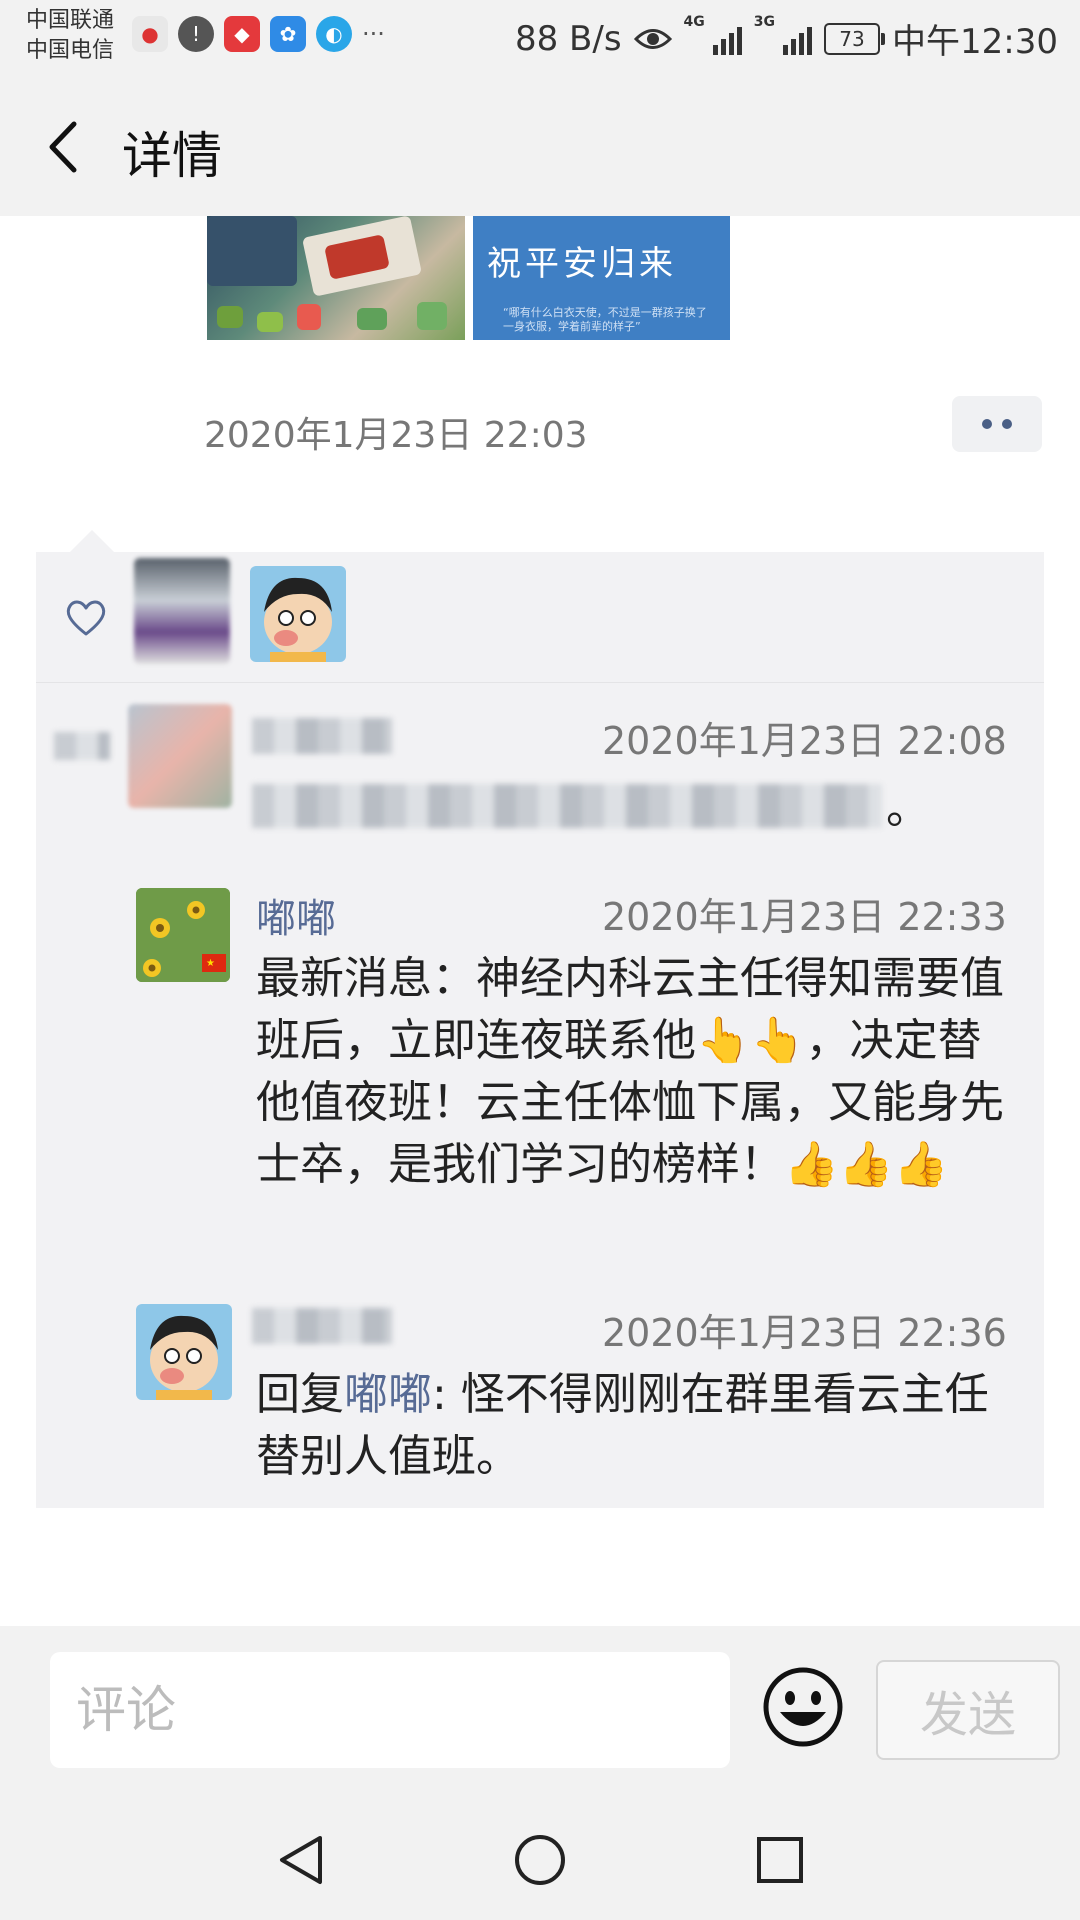  Describe the element at coordinates (727, 39) in the screenshot. I see `signal-strength-1-icon` at that location.